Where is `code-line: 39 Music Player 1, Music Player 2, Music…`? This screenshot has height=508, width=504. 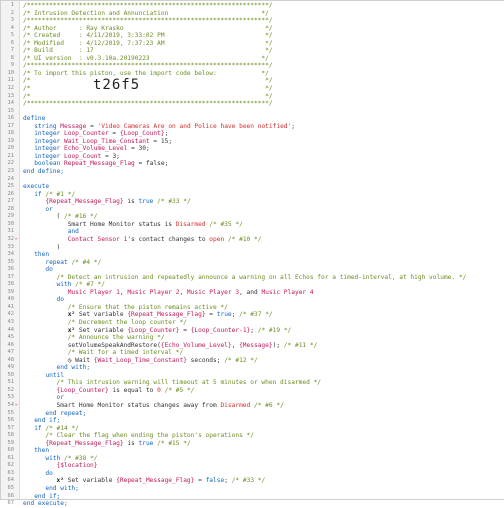
code-line: 39 Music Player 1, Music Player 2, Music… is located at coordinates (252, 293).